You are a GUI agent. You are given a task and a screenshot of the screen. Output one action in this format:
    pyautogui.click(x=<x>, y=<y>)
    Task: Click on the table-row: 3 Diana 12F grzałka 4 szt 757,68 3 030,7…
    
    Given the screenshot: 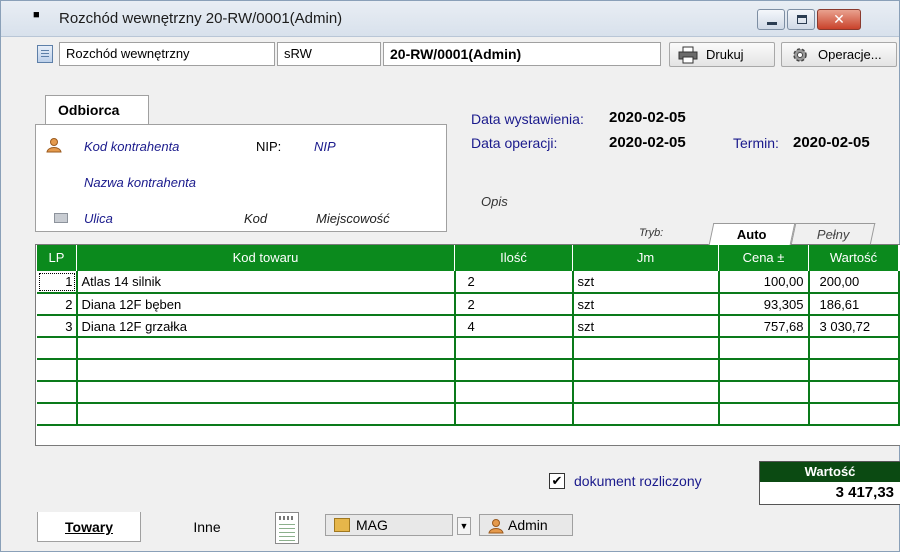 What is the action you would take?
    pyautogui.click(x=468, y=326)
    